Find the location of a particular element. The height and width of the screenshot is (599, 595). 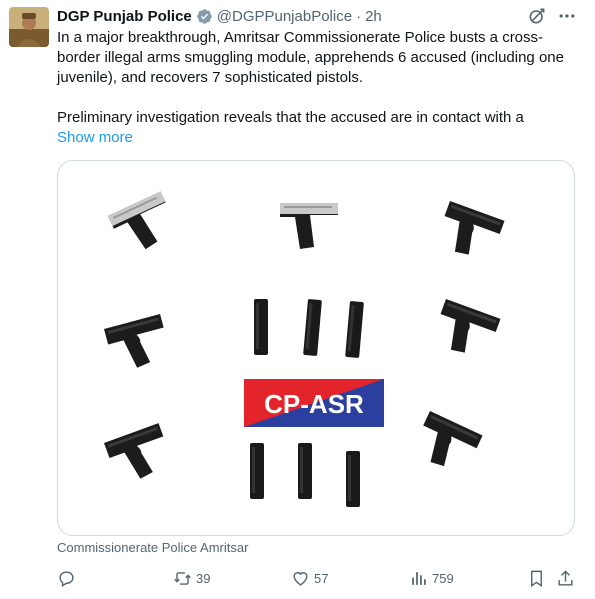

views-button: 759 is located at coordinates (431, 578).